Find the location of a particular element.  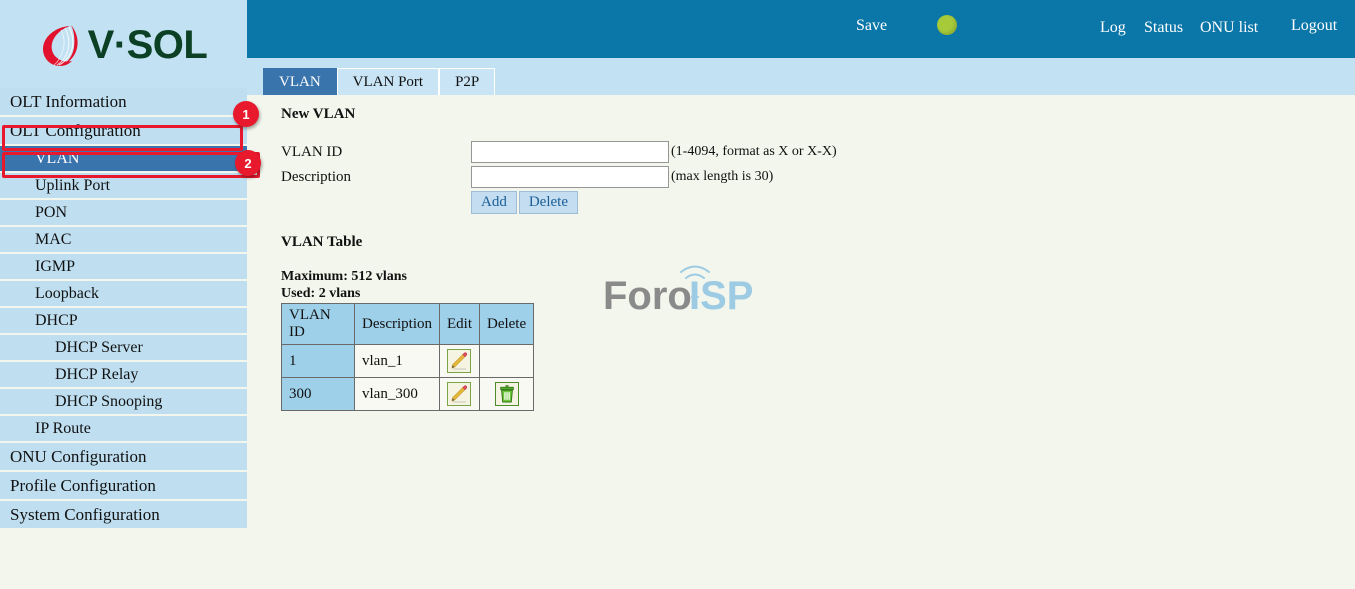

sidebar-item-ip-route: IP Route is located at coordinates (123, 428).